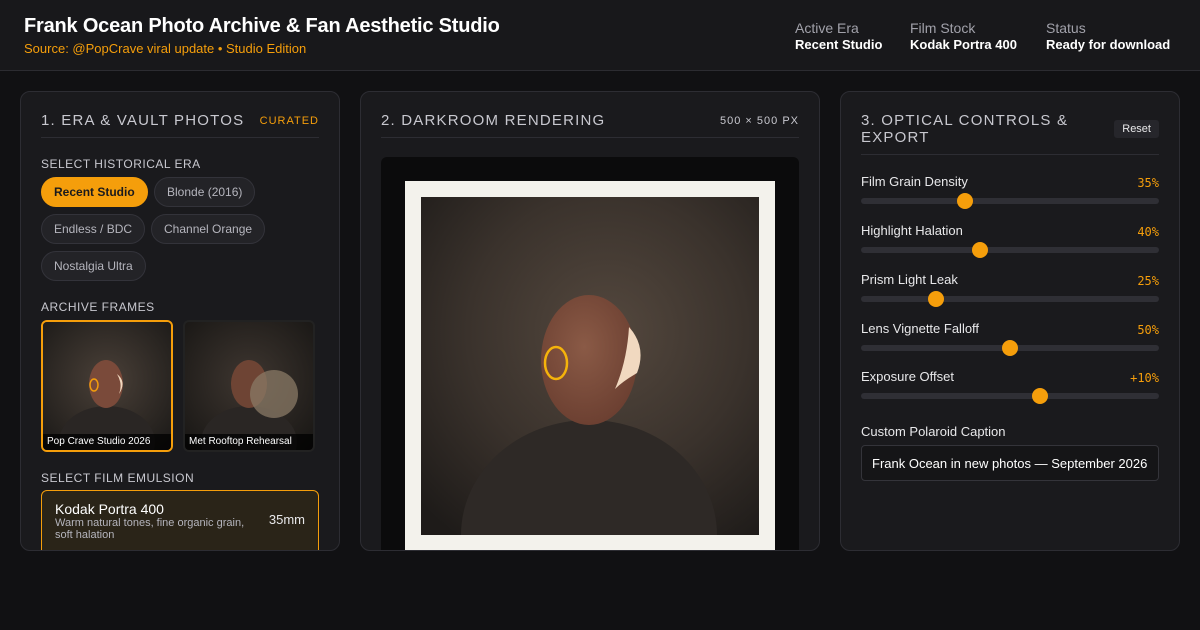  Describe the element at coordinates (107, 442) in the screenshot. I see `frame-caption: Pop Crave Studio 2026` at that location.